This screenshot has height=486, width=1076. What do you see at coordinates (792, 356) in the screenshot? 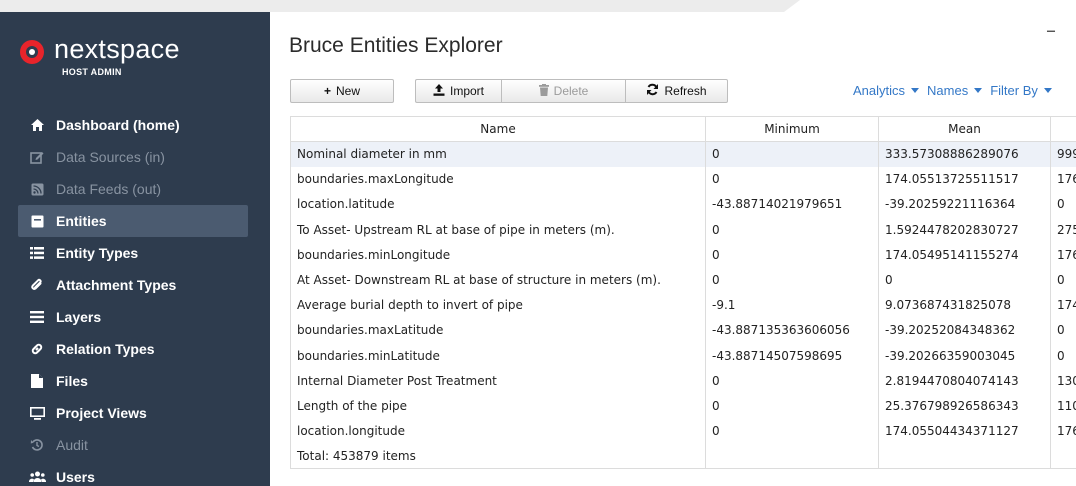
I see `cell-minimum: -43.88714507598695` at bounding box center [792, 356].